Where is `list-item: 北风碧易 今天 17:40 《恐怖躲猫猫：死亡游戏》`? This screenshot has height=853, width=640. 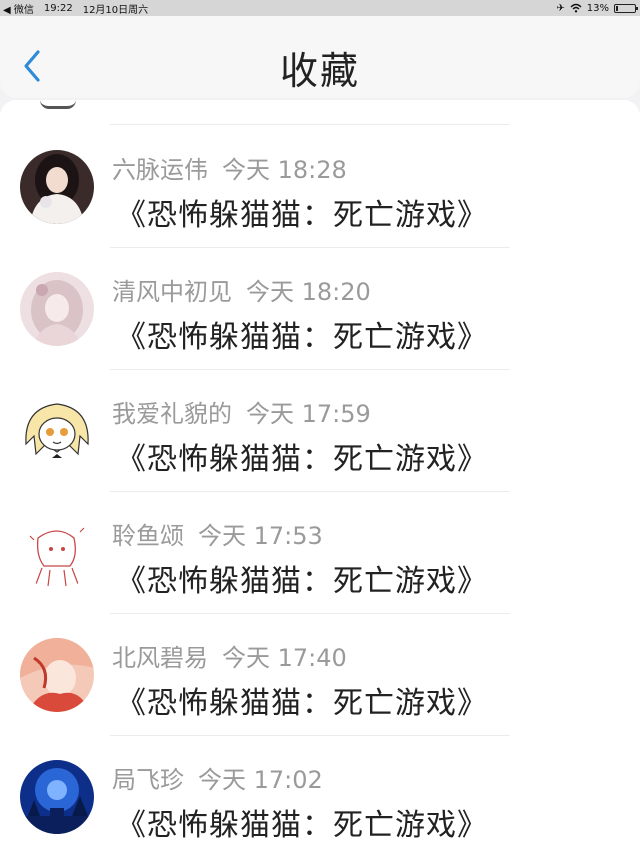 list-item: 北风碧易 今天 17:40 《恐怖躲猫猫：死亡游戏》 is located at coordinates (320, 675).